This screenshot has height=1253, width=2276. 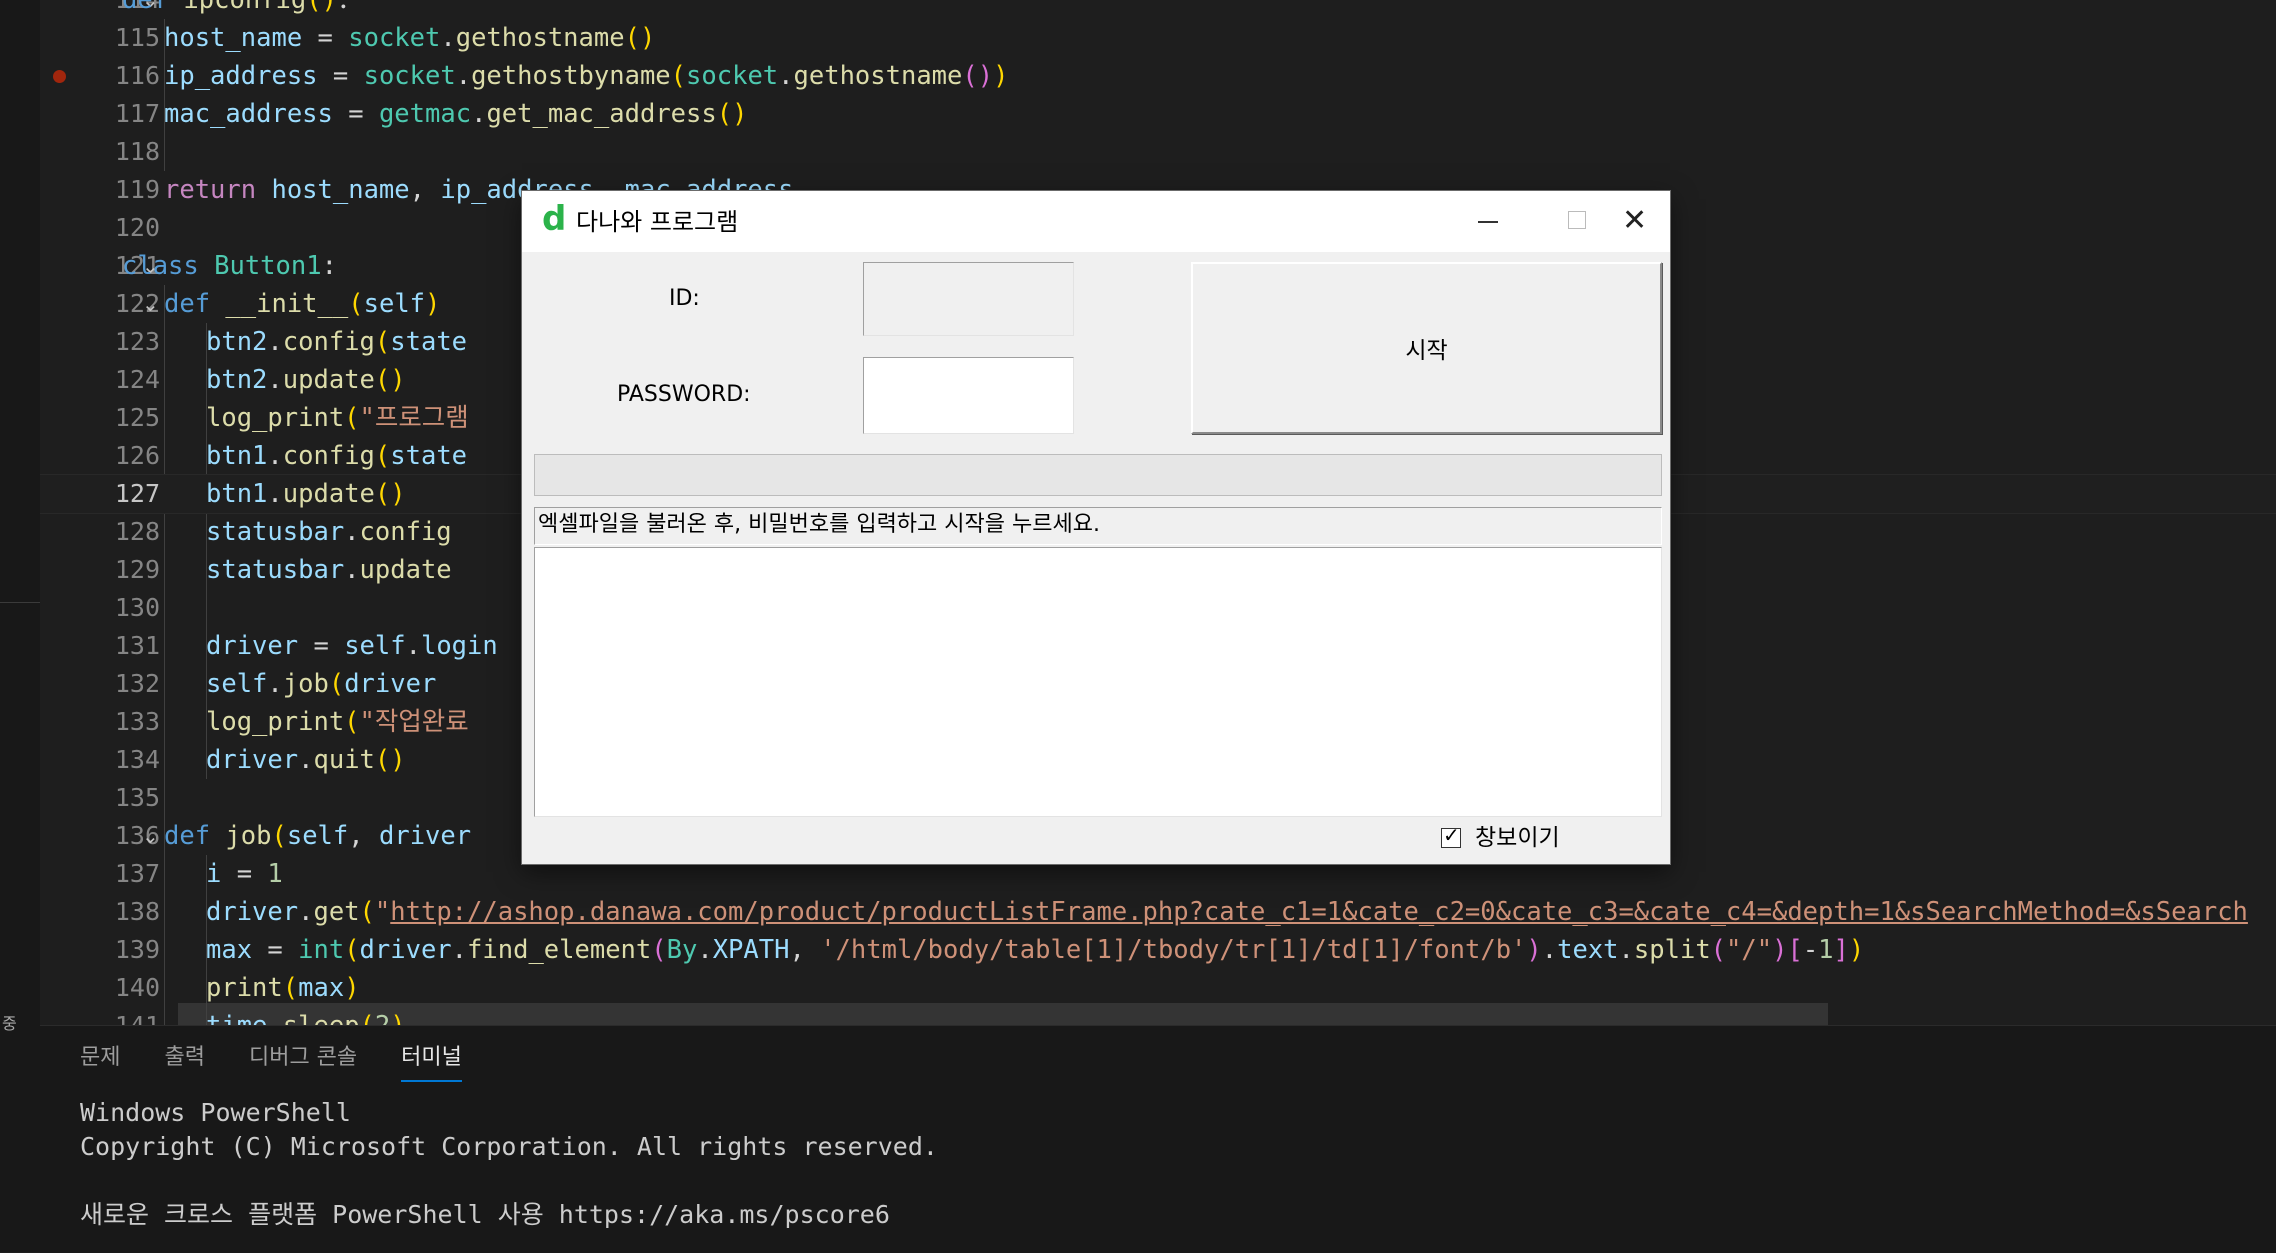 I want to click on close-icon: ✕, so click(x=1635, y=220).